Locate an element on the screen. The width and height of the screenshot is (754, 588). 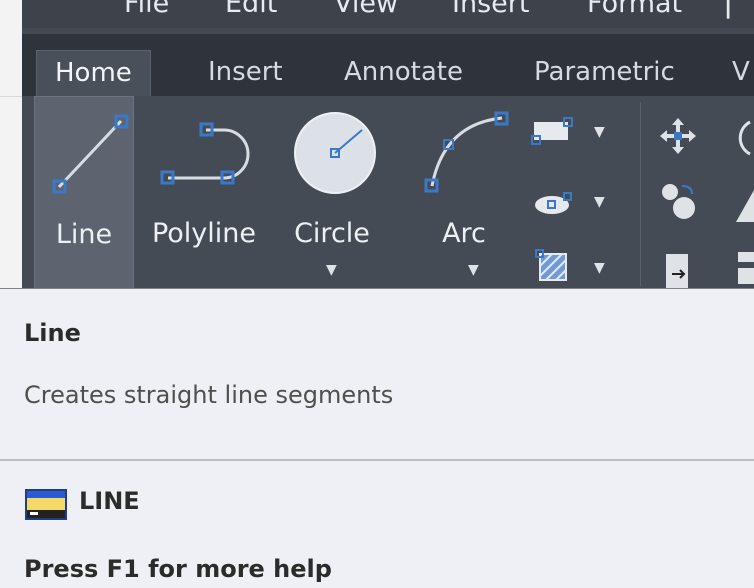
panel-separator is located at coordinates (640, 194).